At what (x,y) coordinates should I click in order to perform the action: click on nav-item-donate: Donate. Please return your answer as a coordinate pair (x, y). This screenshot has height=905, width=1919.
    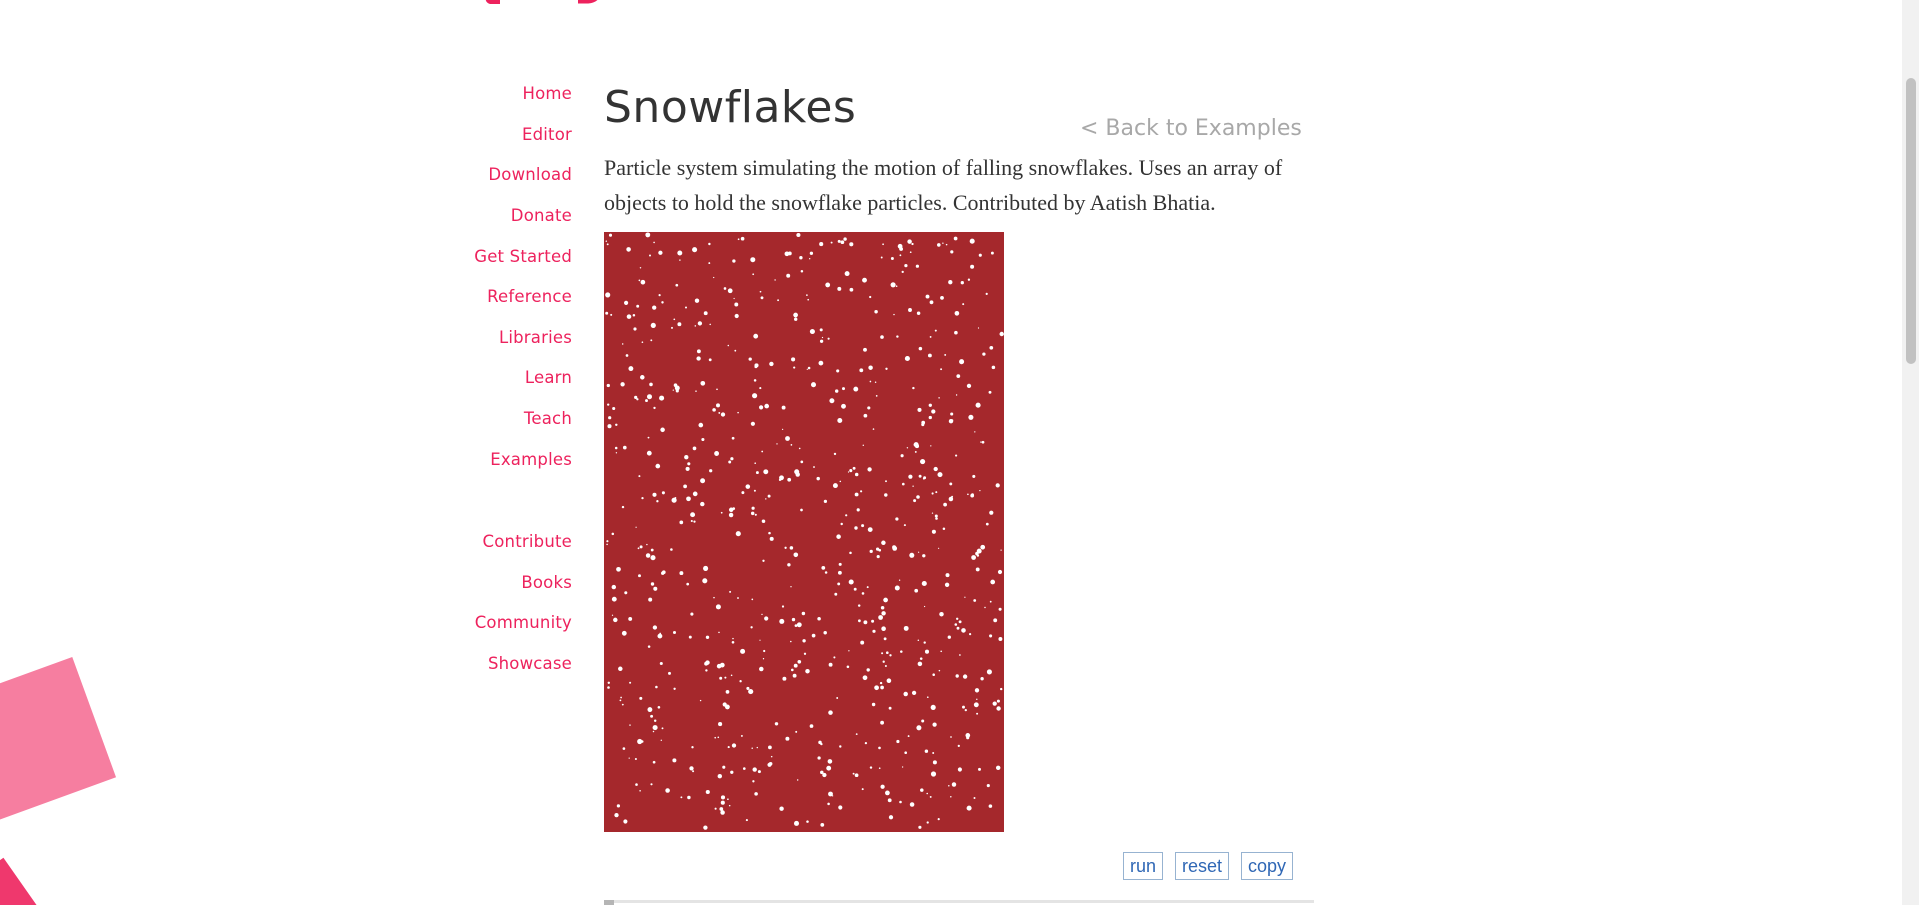
    Looking at the image, I should click on (541, 215).